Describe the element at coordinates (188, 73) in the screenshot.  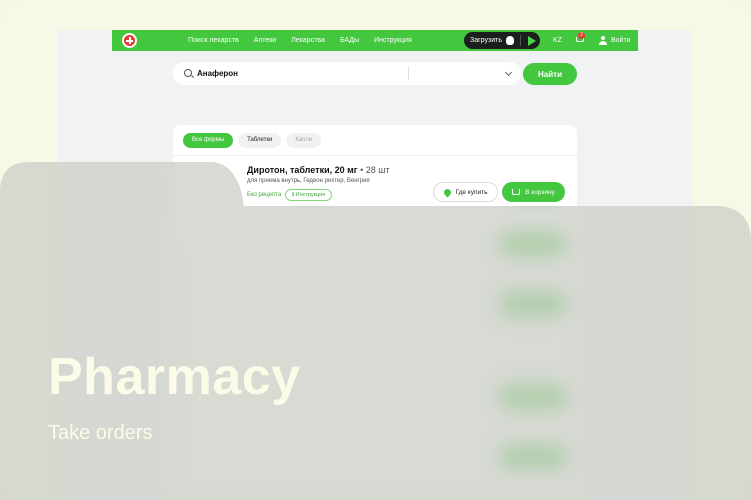
I see `search-icon` at that location.